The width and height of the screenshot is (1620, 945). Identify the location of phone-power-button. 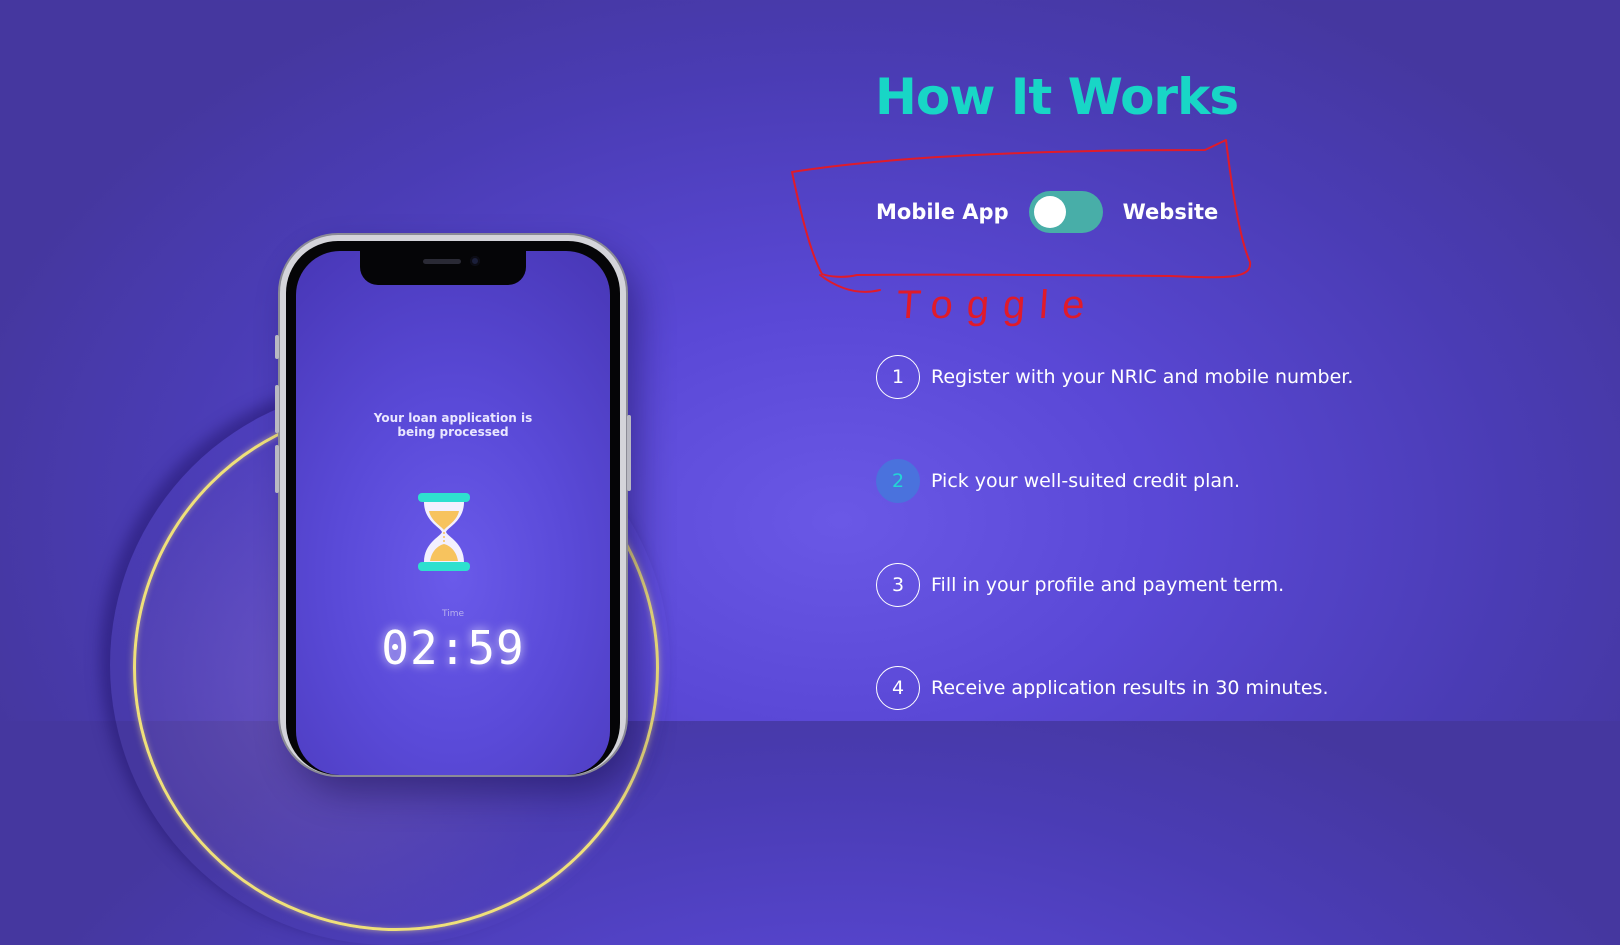
(629, 453).